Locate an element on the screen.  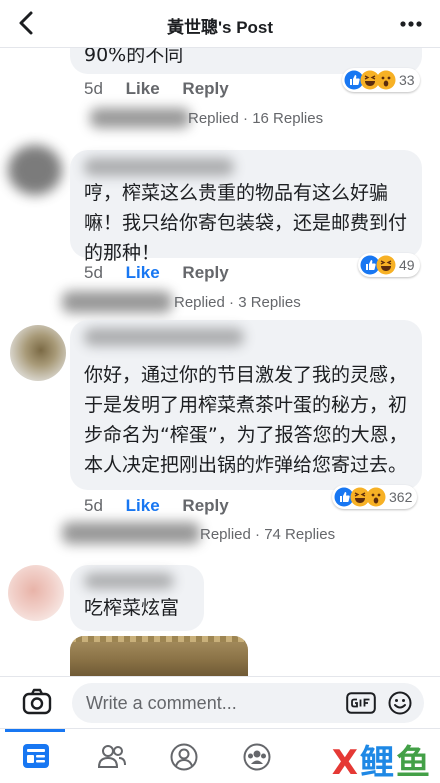
reaction-count: 362 is located at coordinates (401, 497).